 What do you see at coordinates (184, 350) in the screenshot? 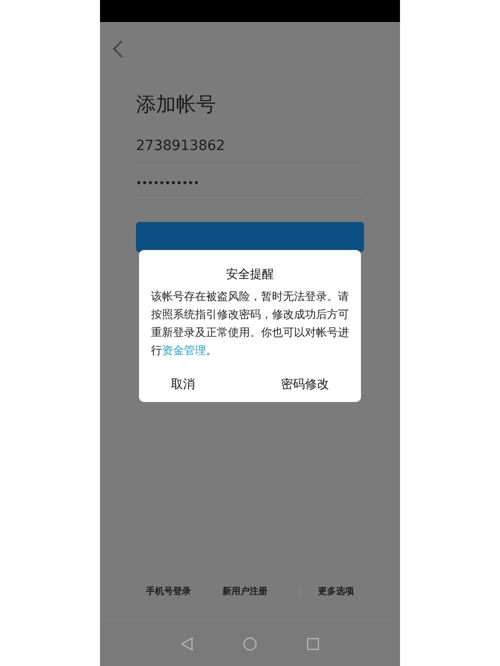
I see `fund-management-link: 资金管理` at bounding box center [184, 350].